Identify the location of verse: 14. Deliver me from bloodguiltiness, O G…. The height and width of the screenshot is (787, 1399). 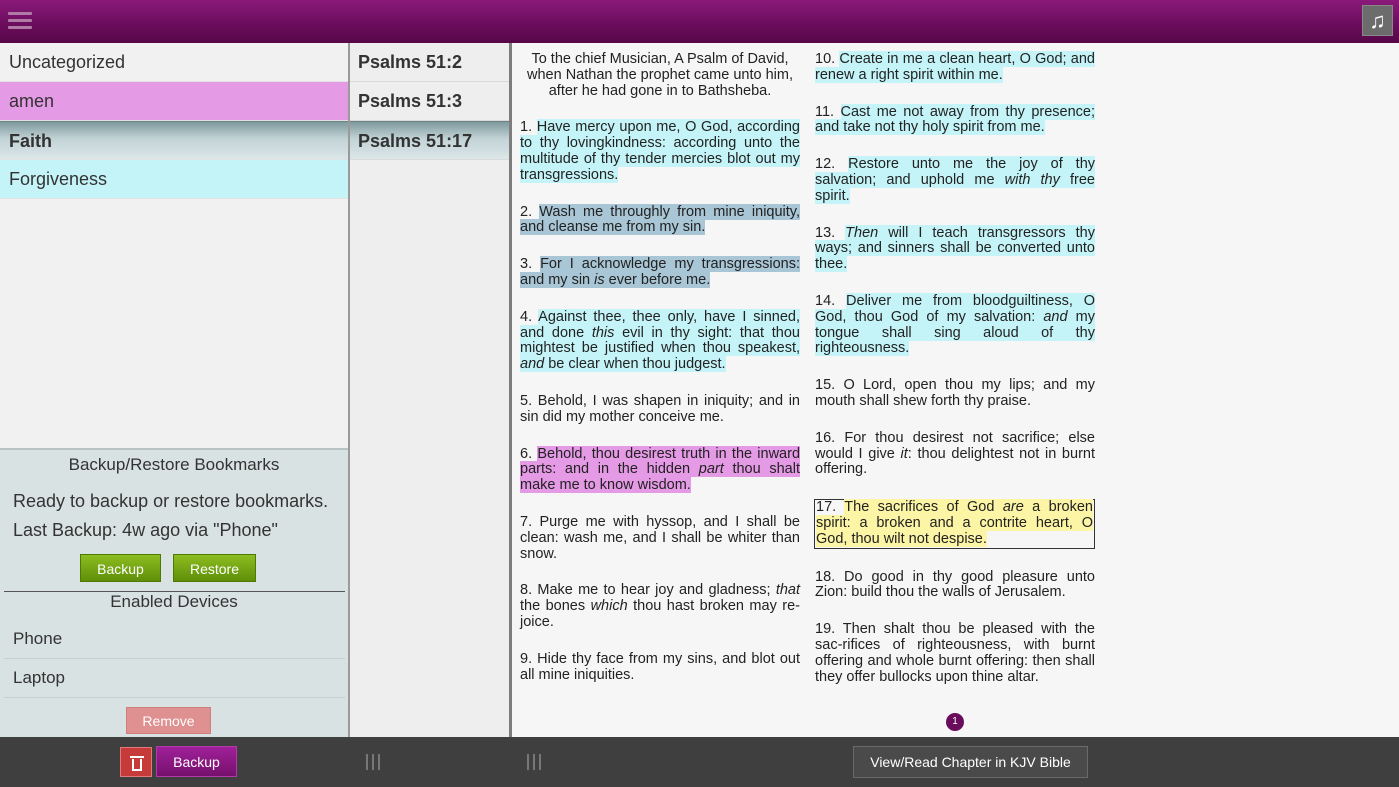
(955, 324).